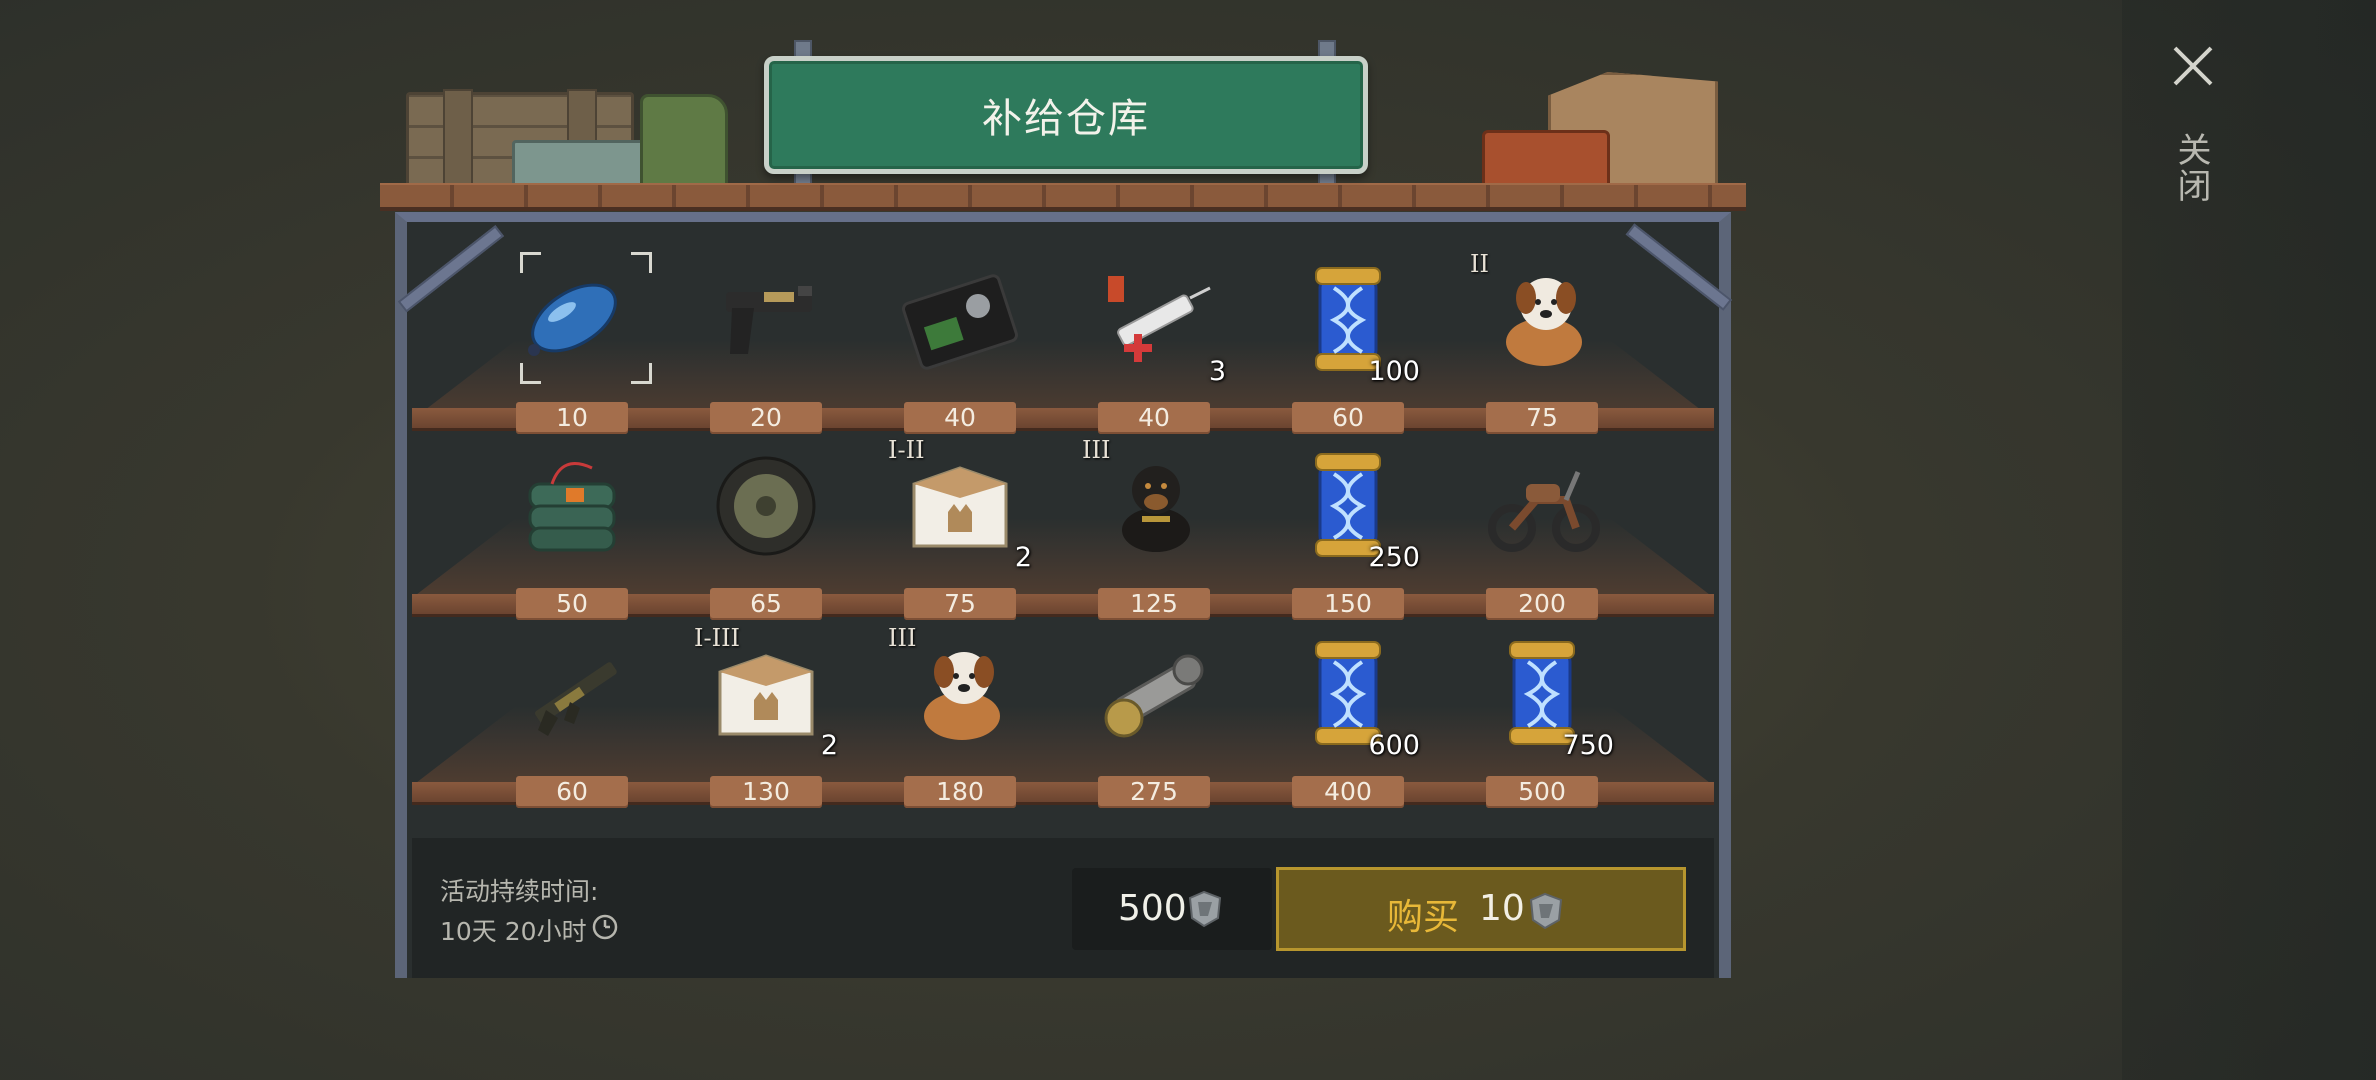 The image size is (2376, 1080). What do you see at coordinates (1152, 908) in the screenshot?
I see `balance-value: 500` at bounding box center [1152, 908].